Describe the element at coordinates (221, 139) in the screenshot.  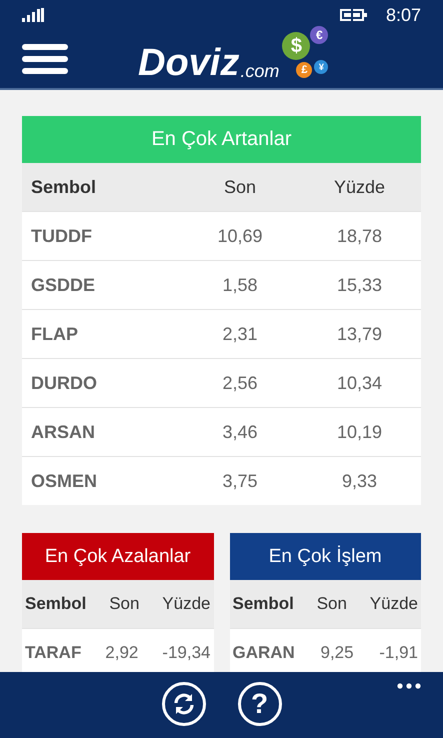
I see `section-title: En Çok Artanlar` at that location.